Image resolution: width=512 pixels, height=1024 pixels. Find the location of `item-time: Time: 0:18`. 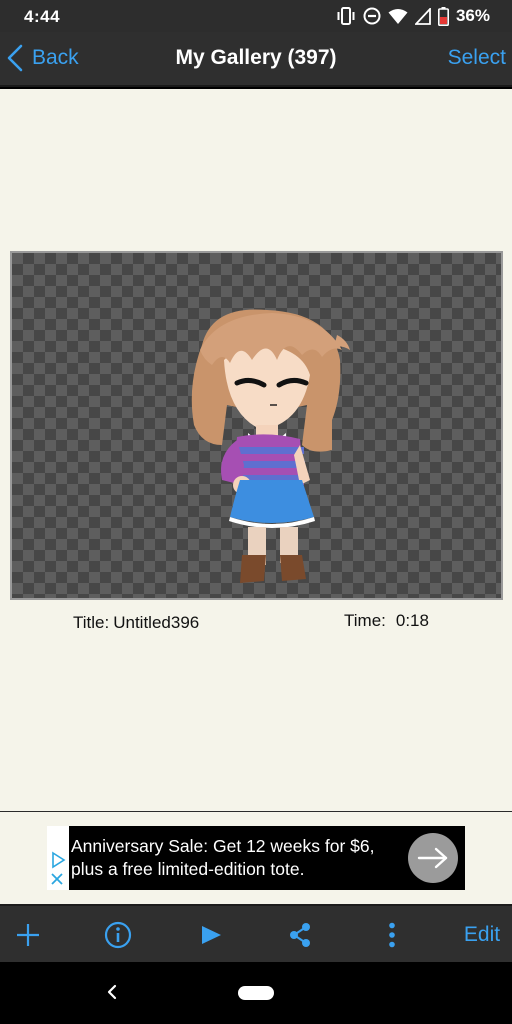

item-time: Time: 0:18 is located at coordinates (386, 621).